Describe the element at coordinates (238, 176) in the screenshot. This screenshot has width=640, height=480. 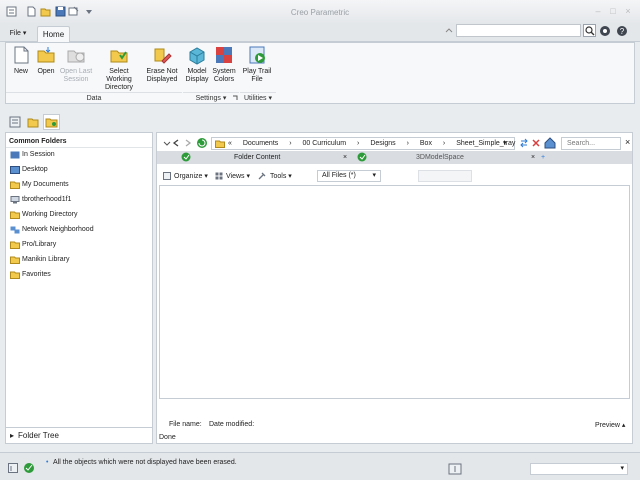
I see `views-menu: Views ▾` at that location.